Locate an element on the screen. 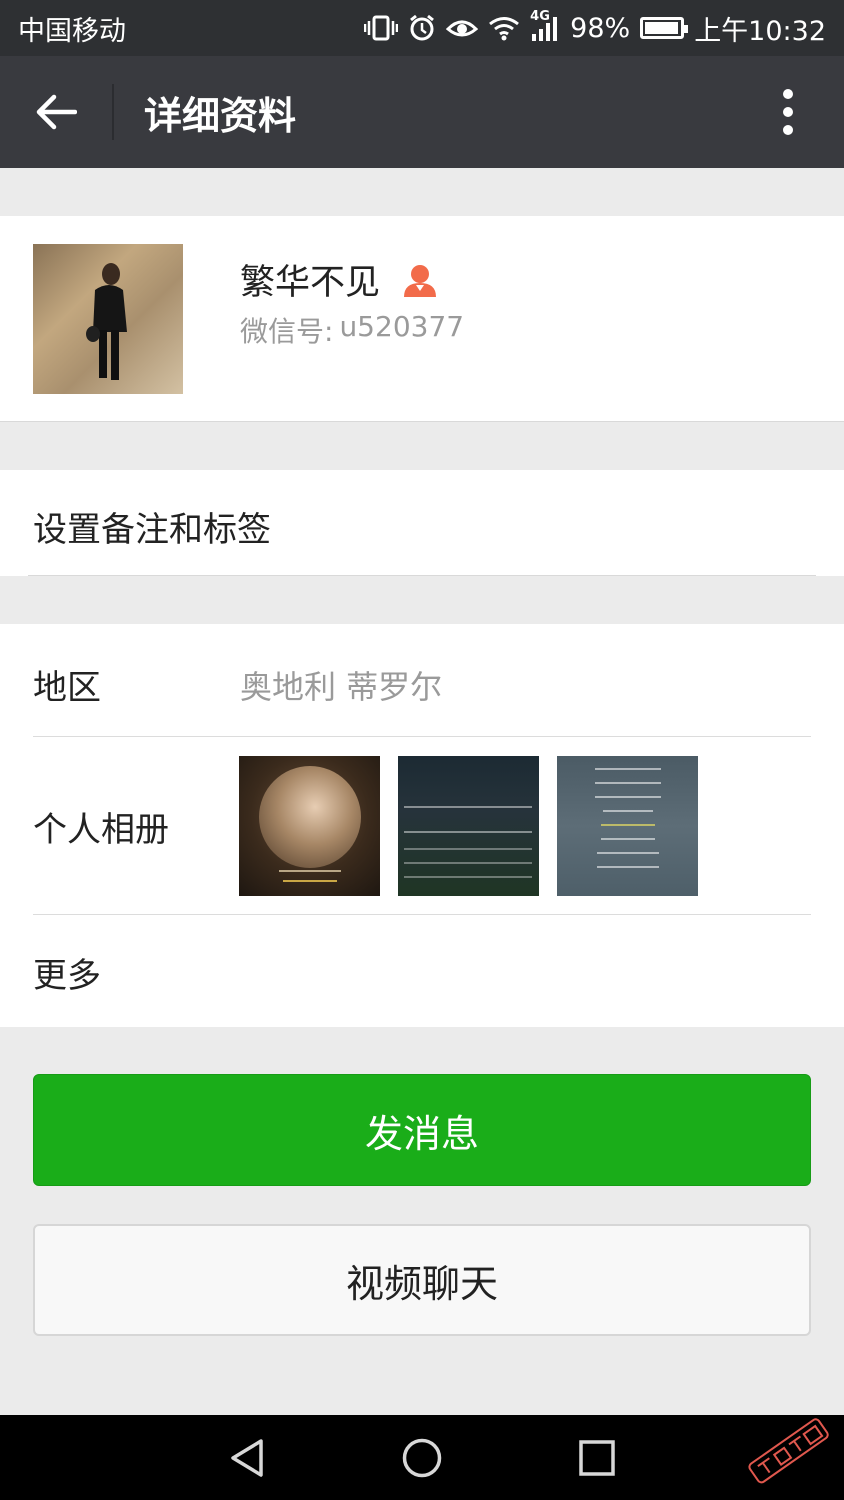 The image size is (844, 1500). alarm-icon is located at coordinates (422, 28).